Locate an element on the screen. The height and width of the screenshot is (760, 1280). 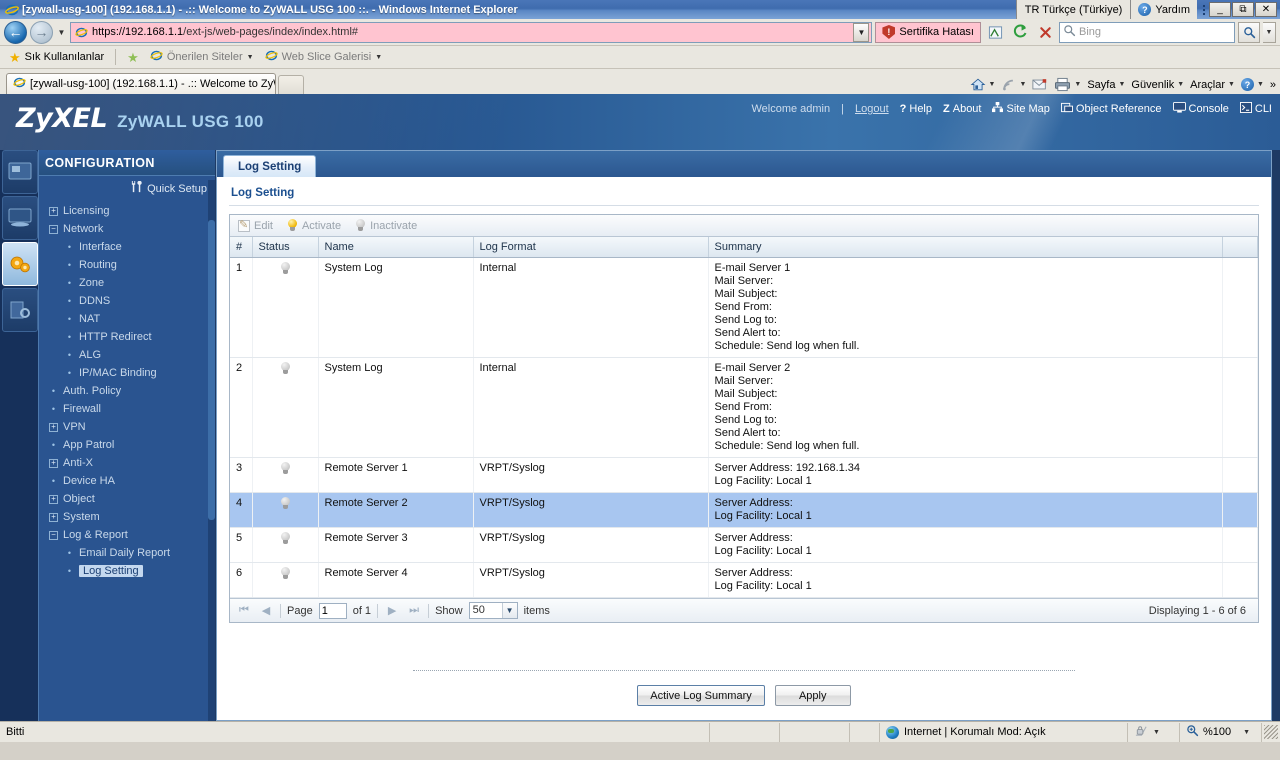
compatibility-view-icon is located at coordinates (995, 32).